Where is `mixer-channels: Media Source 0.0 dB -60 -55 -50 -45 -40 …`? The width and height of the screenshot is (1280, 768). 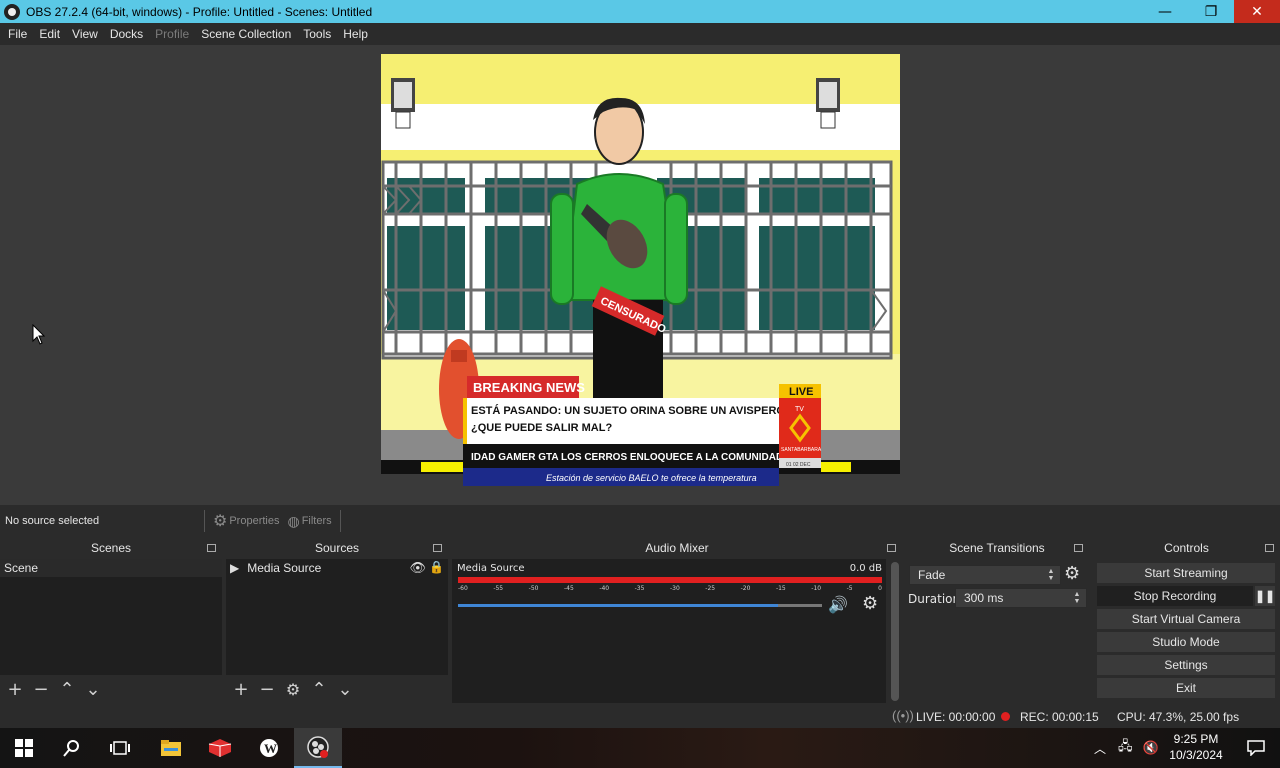
mixer-channels: Media Source 0.0 dB -60 -55 -50 -45 -40 … is located at coordinates (669, 631).